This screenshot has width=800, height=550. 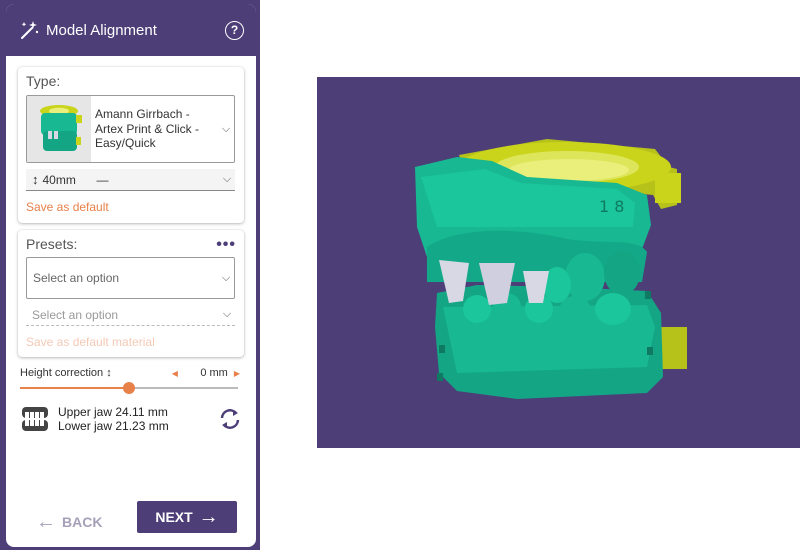 I want to click on slider-knob, so click(x=129, y=388).